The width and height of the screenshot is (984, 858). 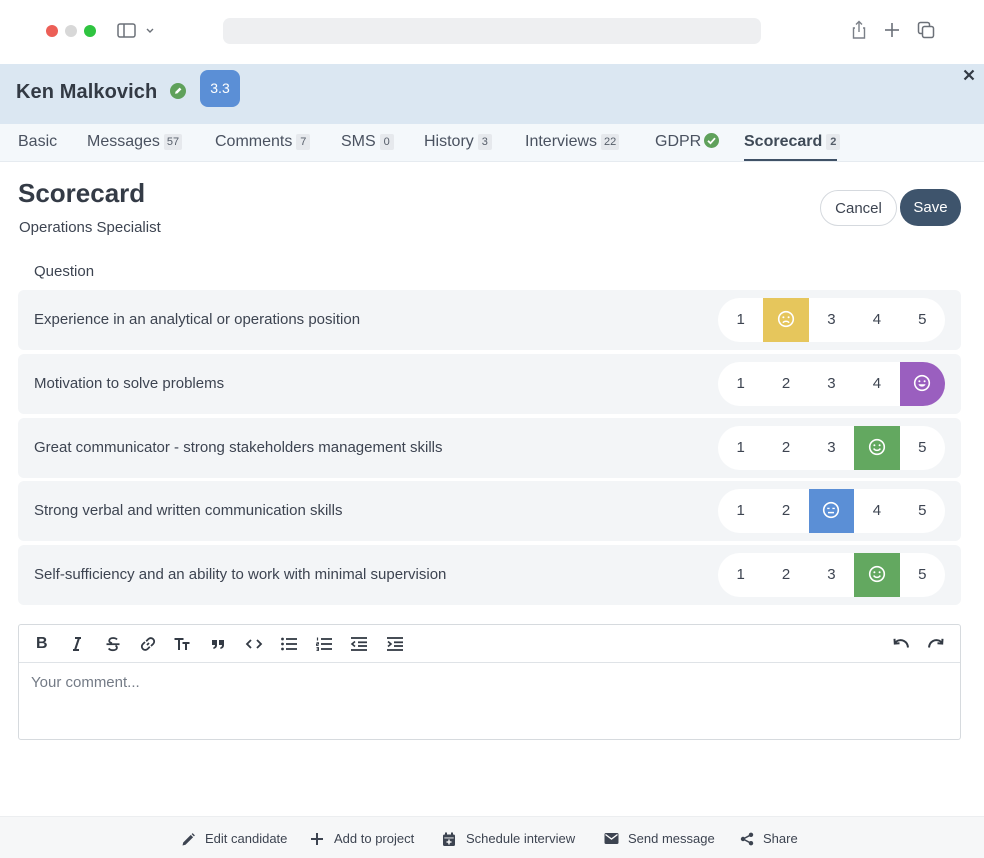 I want to click on close-icon, so click(x=969, y=75).